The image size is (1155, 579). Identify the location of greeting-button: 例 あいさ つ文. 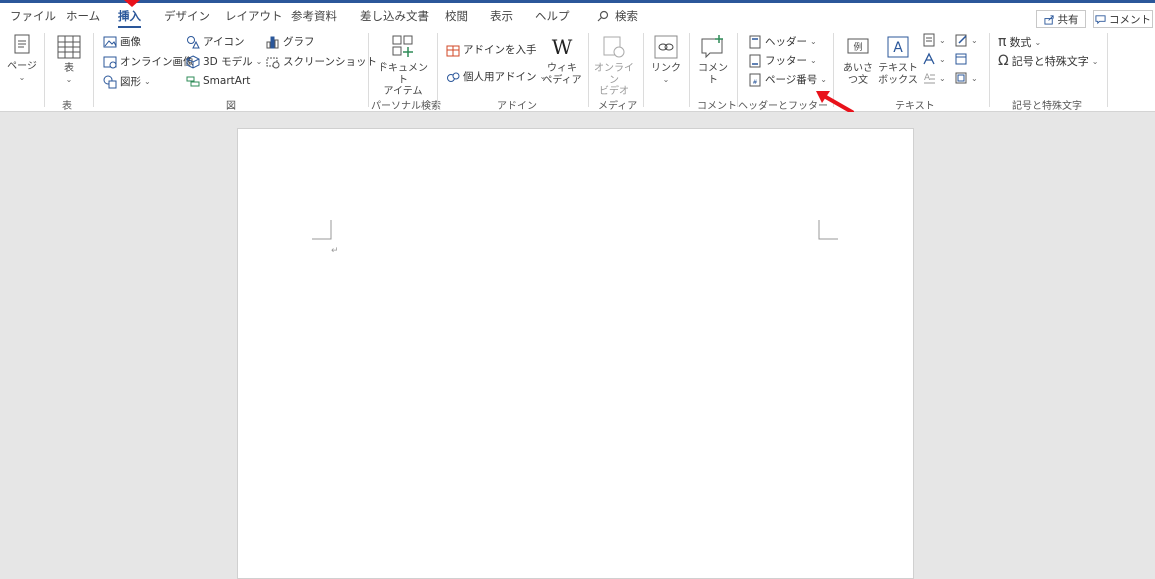
(858, 60).